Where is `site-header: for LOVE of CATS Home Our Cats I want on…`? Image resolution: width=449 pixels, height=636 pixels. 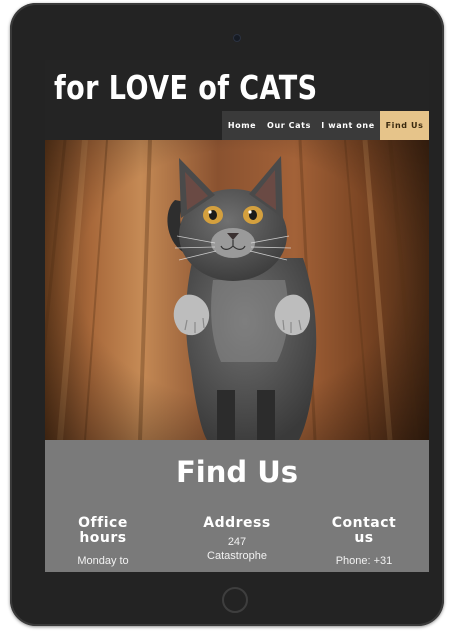
site-header: for LOVE of CATS Home Our Cats I want on… is located at coordinates (237, 100).